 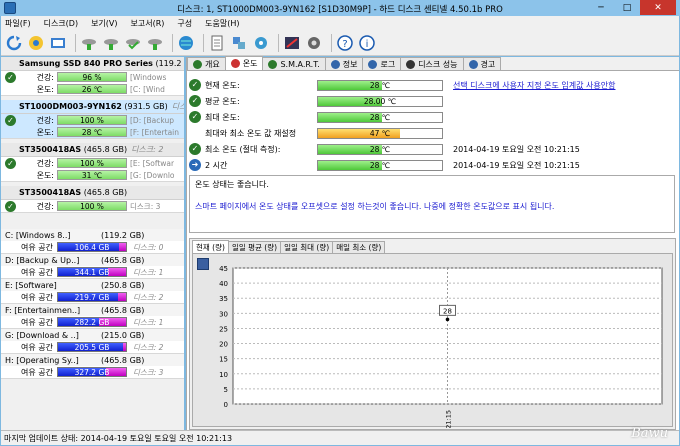 I want to click on maximize-button: □, so click(x=627, y=7).